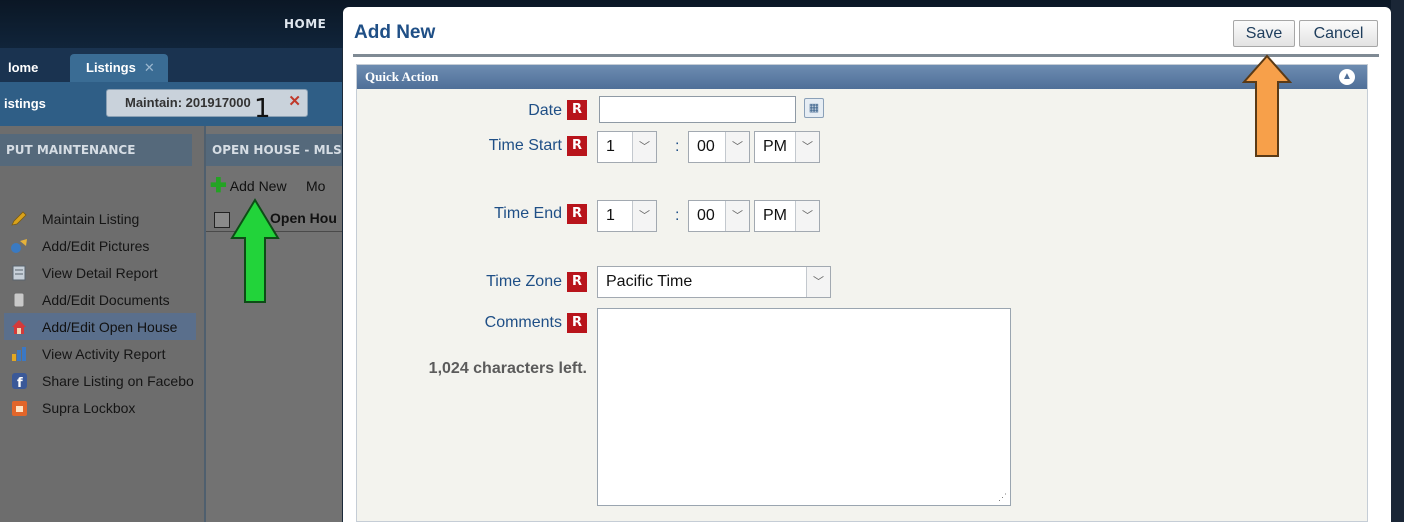 The image size is (1404, 522). Describe the element at coordinates (1267, 105) in the screenshot. I see `orange-up-arrow-annotation` at that location.